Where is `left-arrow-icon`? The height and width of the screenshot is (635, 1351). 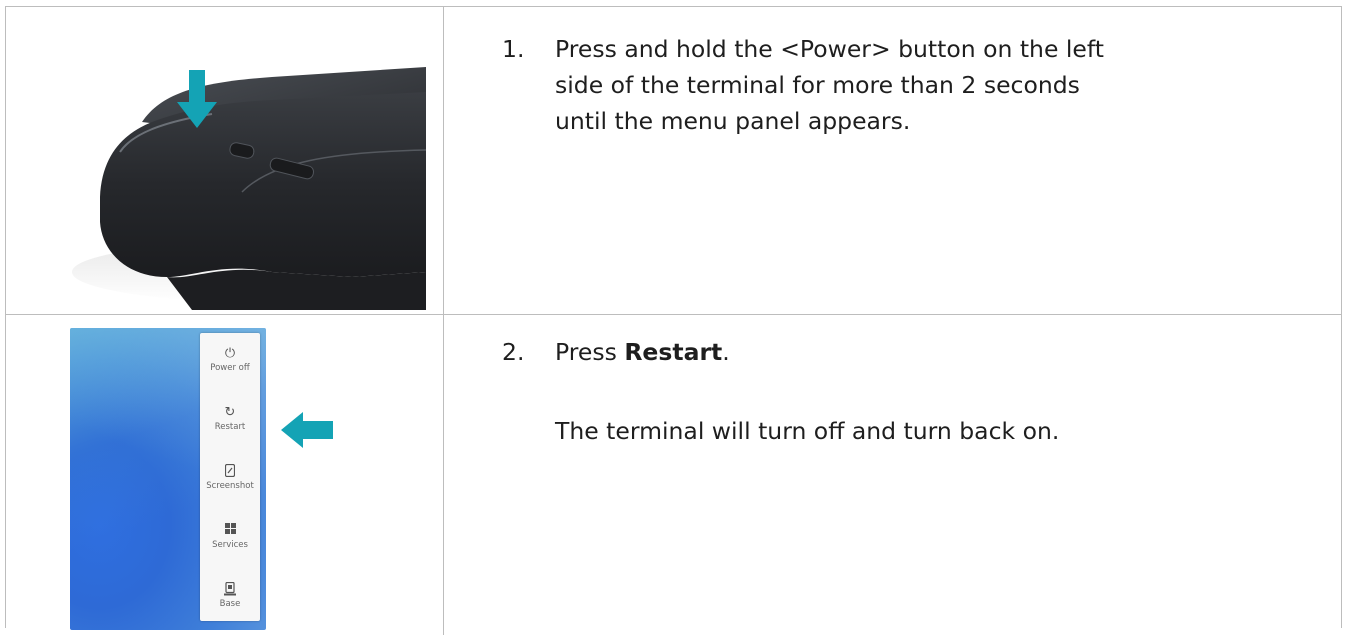 left-arrow-icon is located at coordinates (307, 430).